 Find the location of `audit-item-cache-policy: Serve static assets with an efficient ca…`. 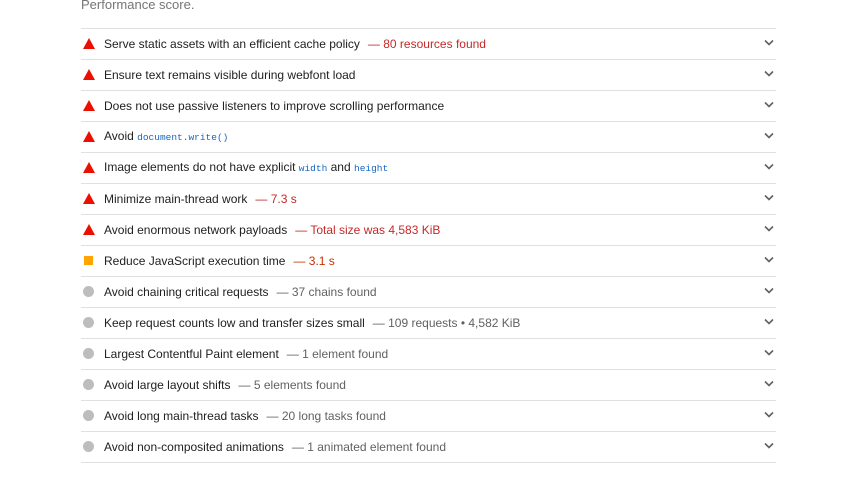

audit-item-cache-policy: Serve static assets with an efficient ca… is located at coordinates (428, 44).